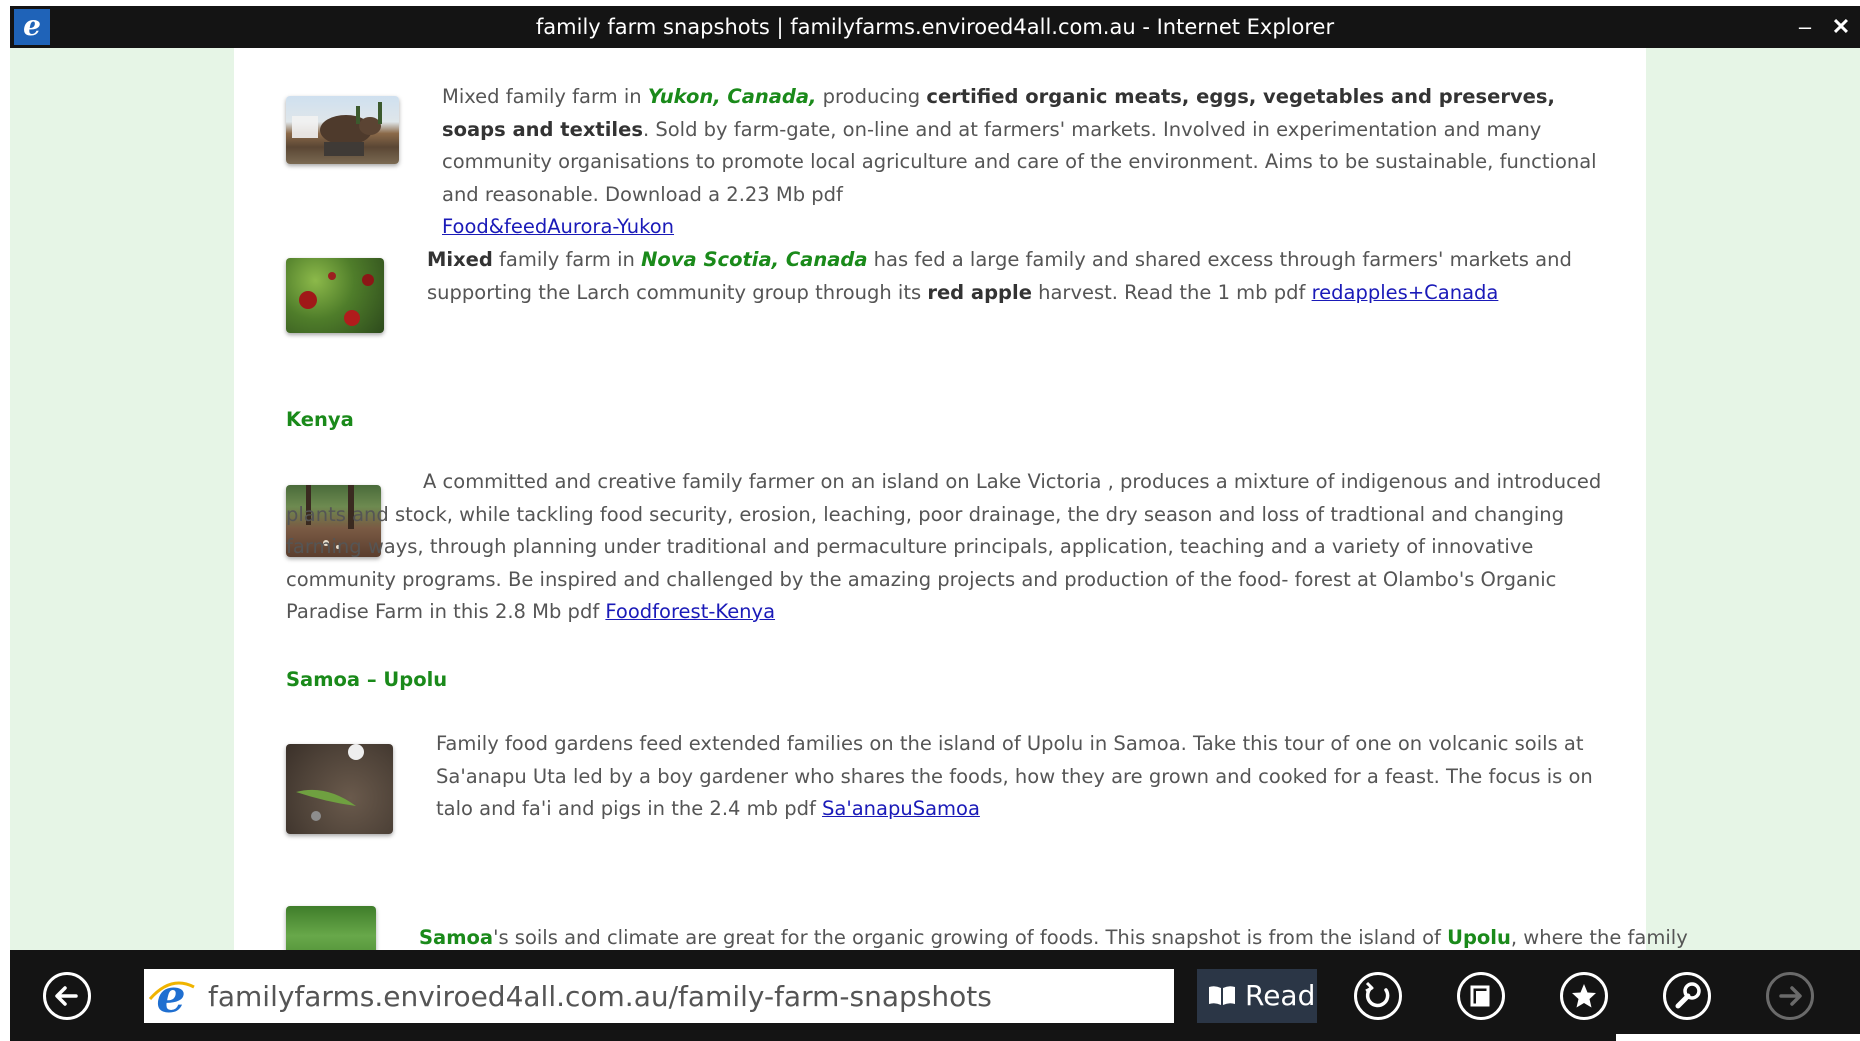  Describe the element at coordinates (460, 259) in the screenshot. I see `entry-lead: Mixed` at that location.